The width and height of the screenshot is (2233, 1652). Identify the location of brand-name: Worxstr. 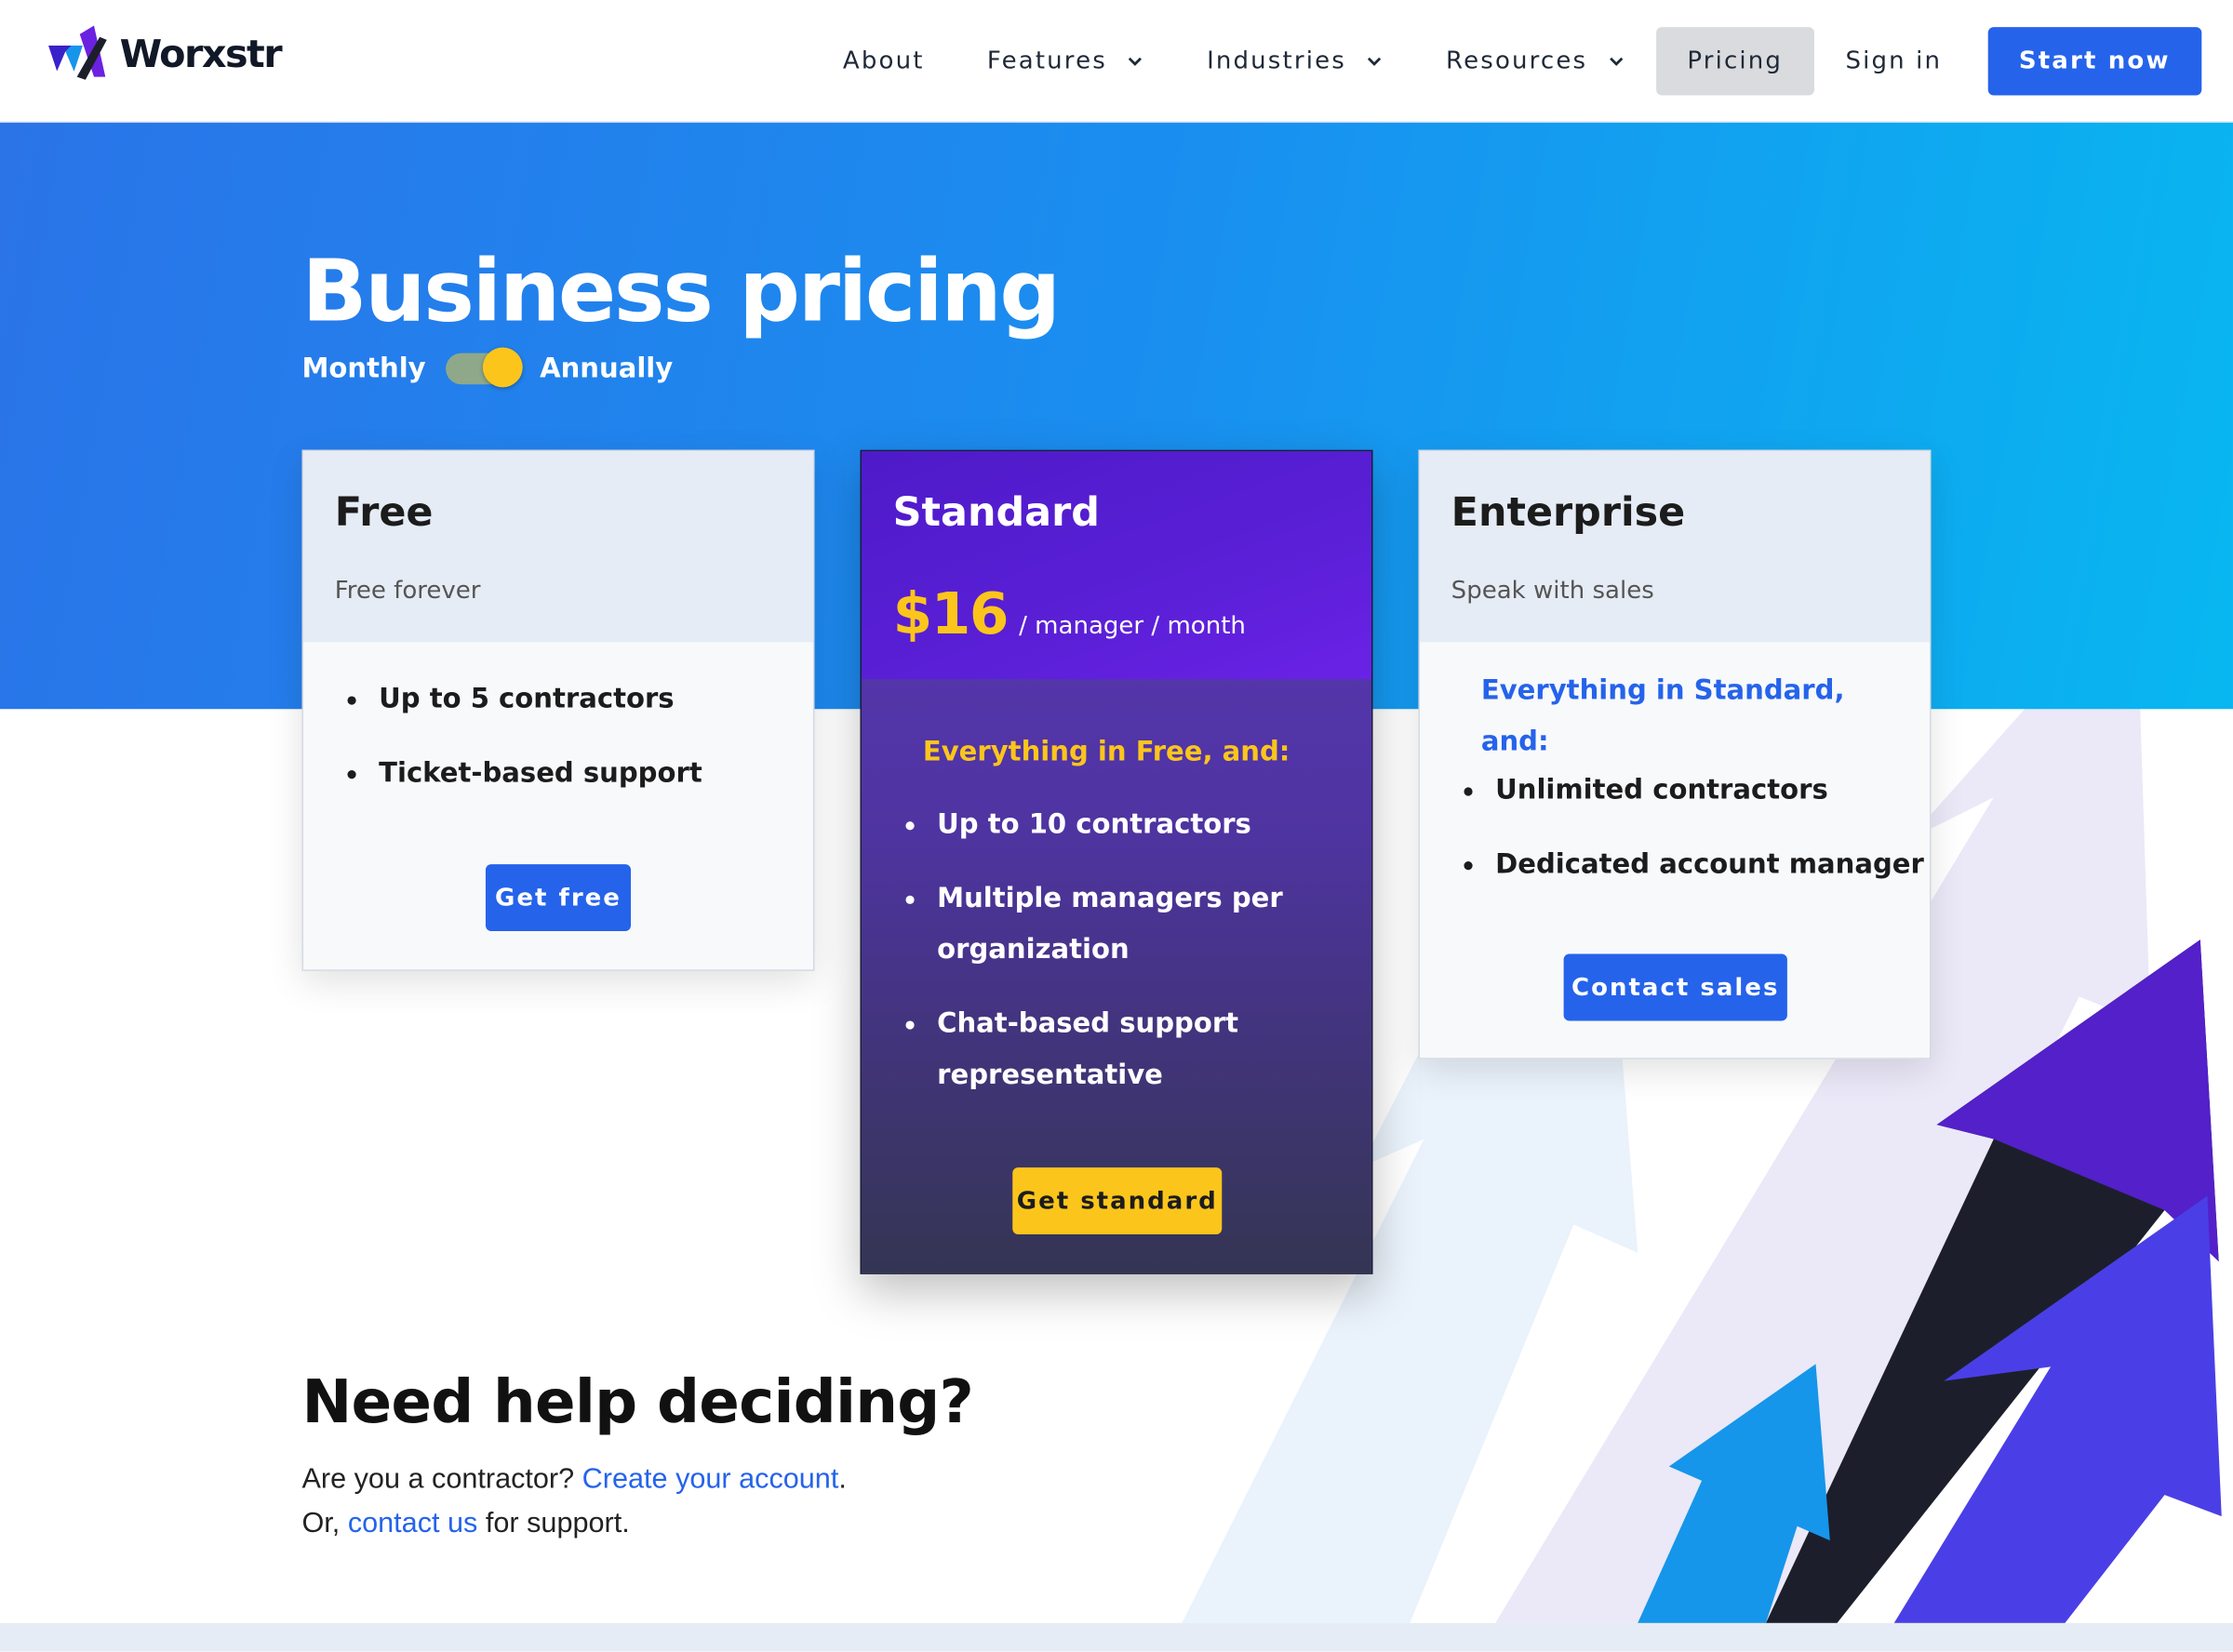
(201, 54).